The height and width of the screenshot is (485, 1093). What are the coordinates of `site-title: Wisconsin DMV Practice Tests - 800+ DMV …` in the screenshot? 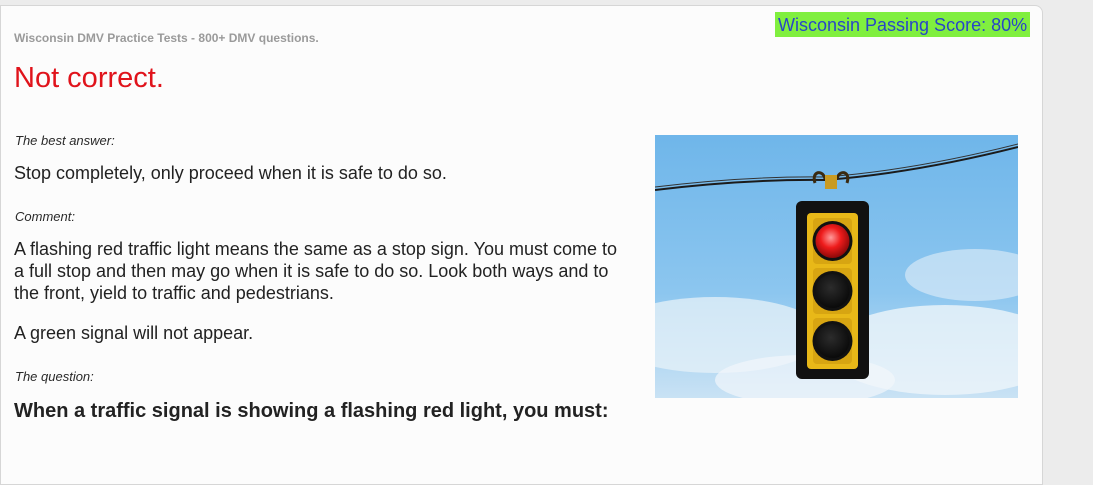 It's located at (166, 38).